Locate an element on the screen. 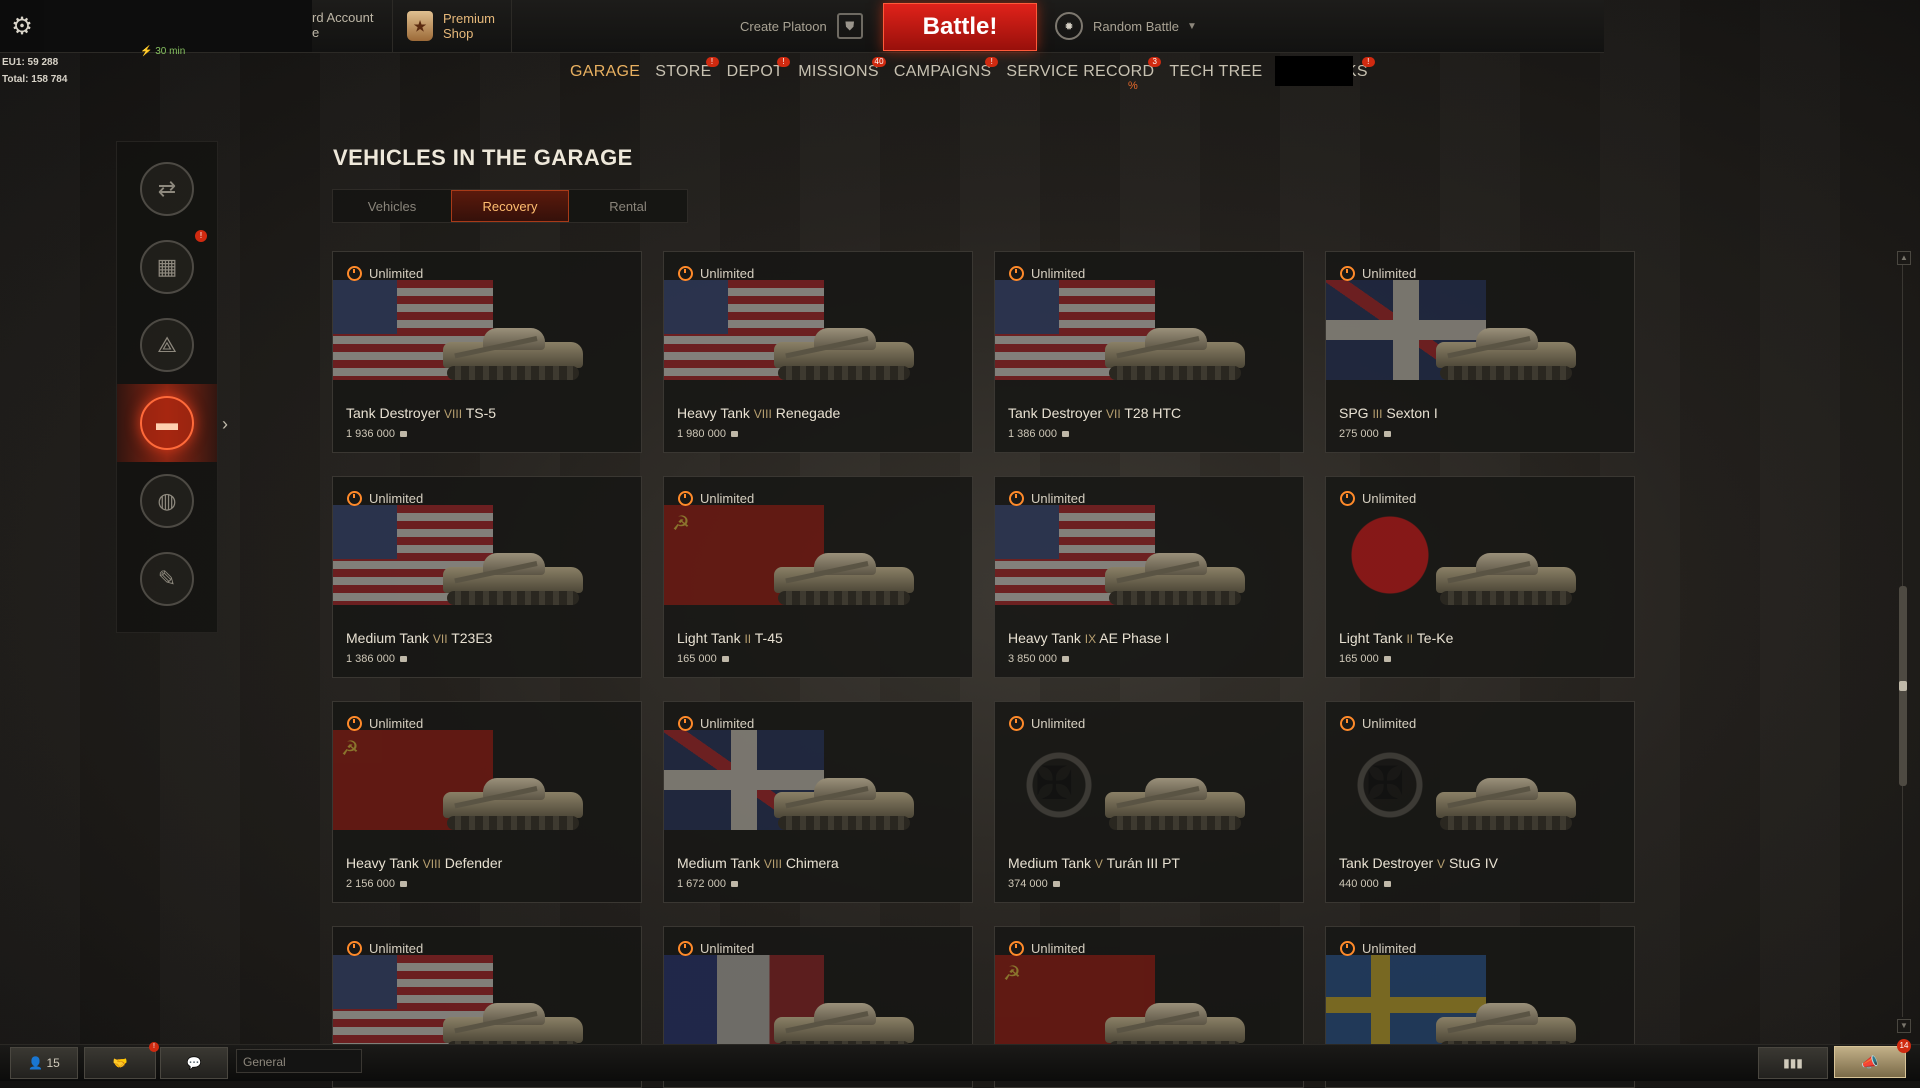  vehicle-tier: VII is located at coordinates (1113, 414).